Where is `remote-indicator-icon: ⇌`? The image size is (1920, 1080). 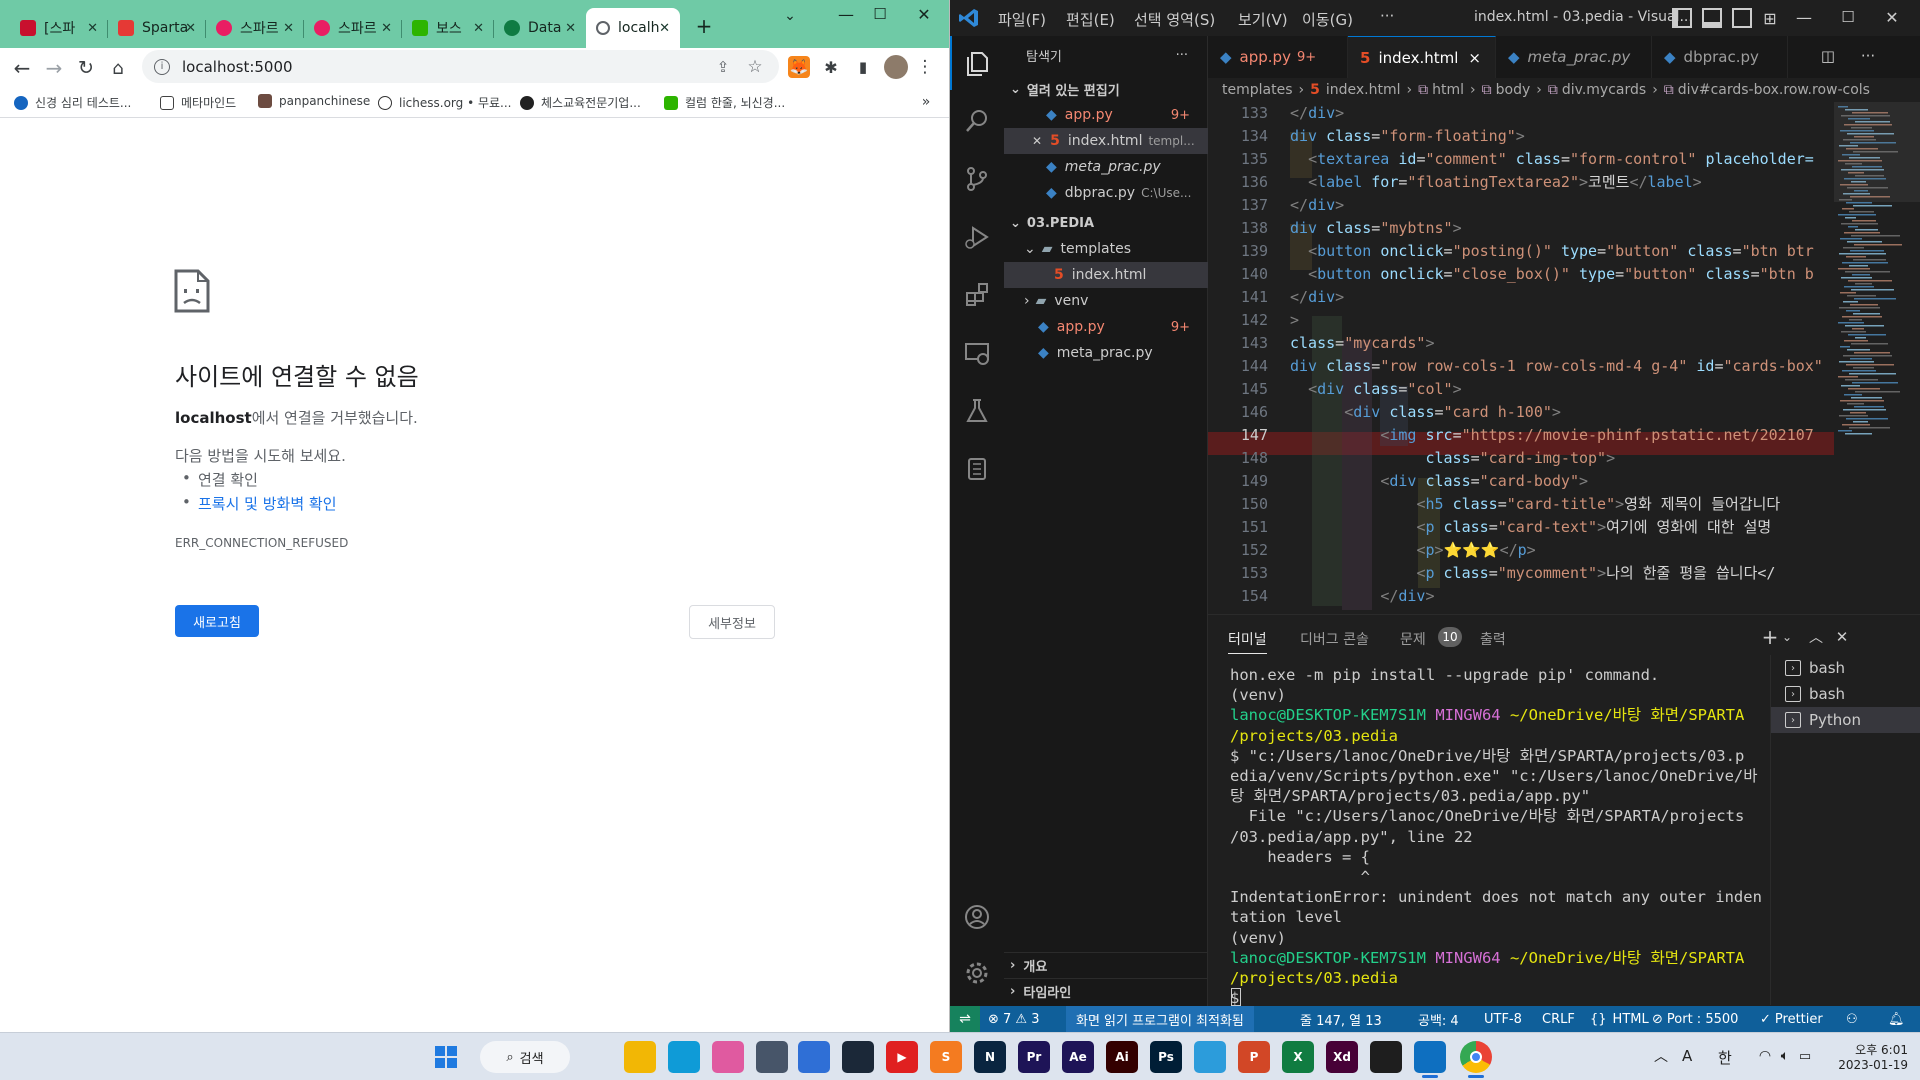 remote-indicator-icon: ⇌ is located at coordinates (965, 1019).